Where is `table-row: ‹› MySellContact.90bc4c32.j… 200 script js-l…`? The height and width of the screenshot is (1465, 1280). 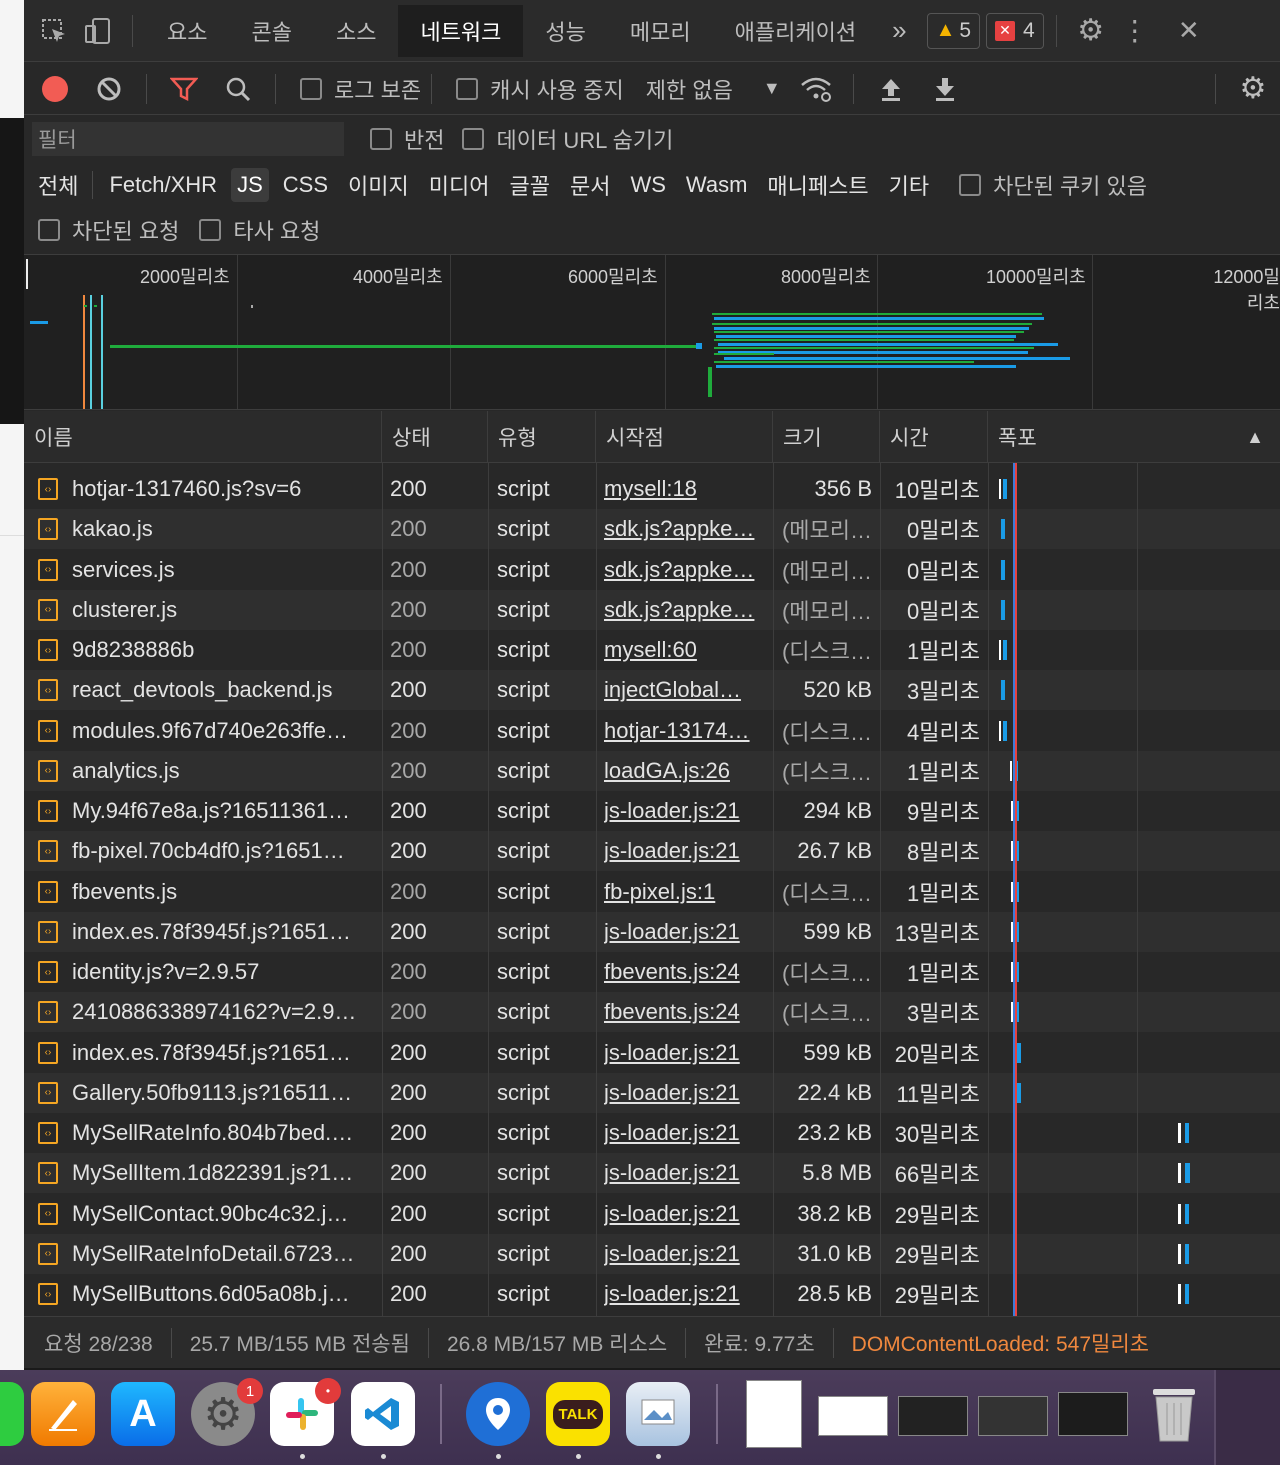
table-row: ‹› MySellContact.90bc4c32.j… 200 script js-l… is located at coordinates (652, 1214).